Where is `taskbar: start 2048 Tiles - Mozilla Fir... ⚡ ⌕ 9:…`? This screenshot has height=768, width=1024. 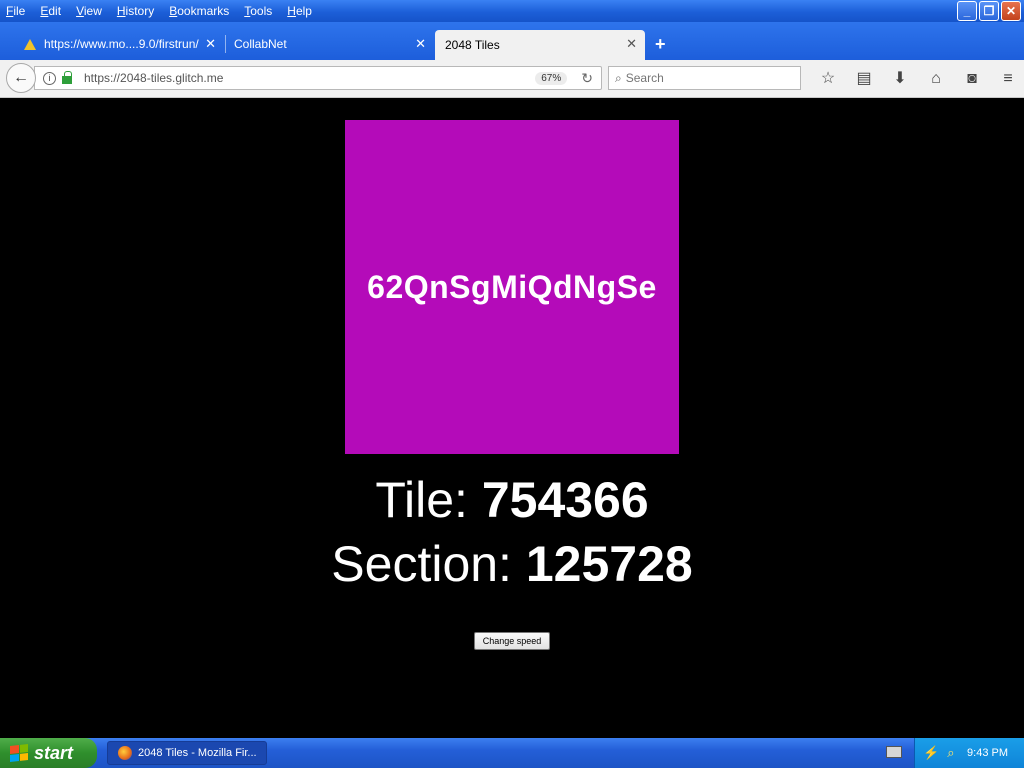 taskbar: start 2048 Tiles - Mozilla Fir... ⚡ ⌕ 9:… is located at coordinates (512, 753).